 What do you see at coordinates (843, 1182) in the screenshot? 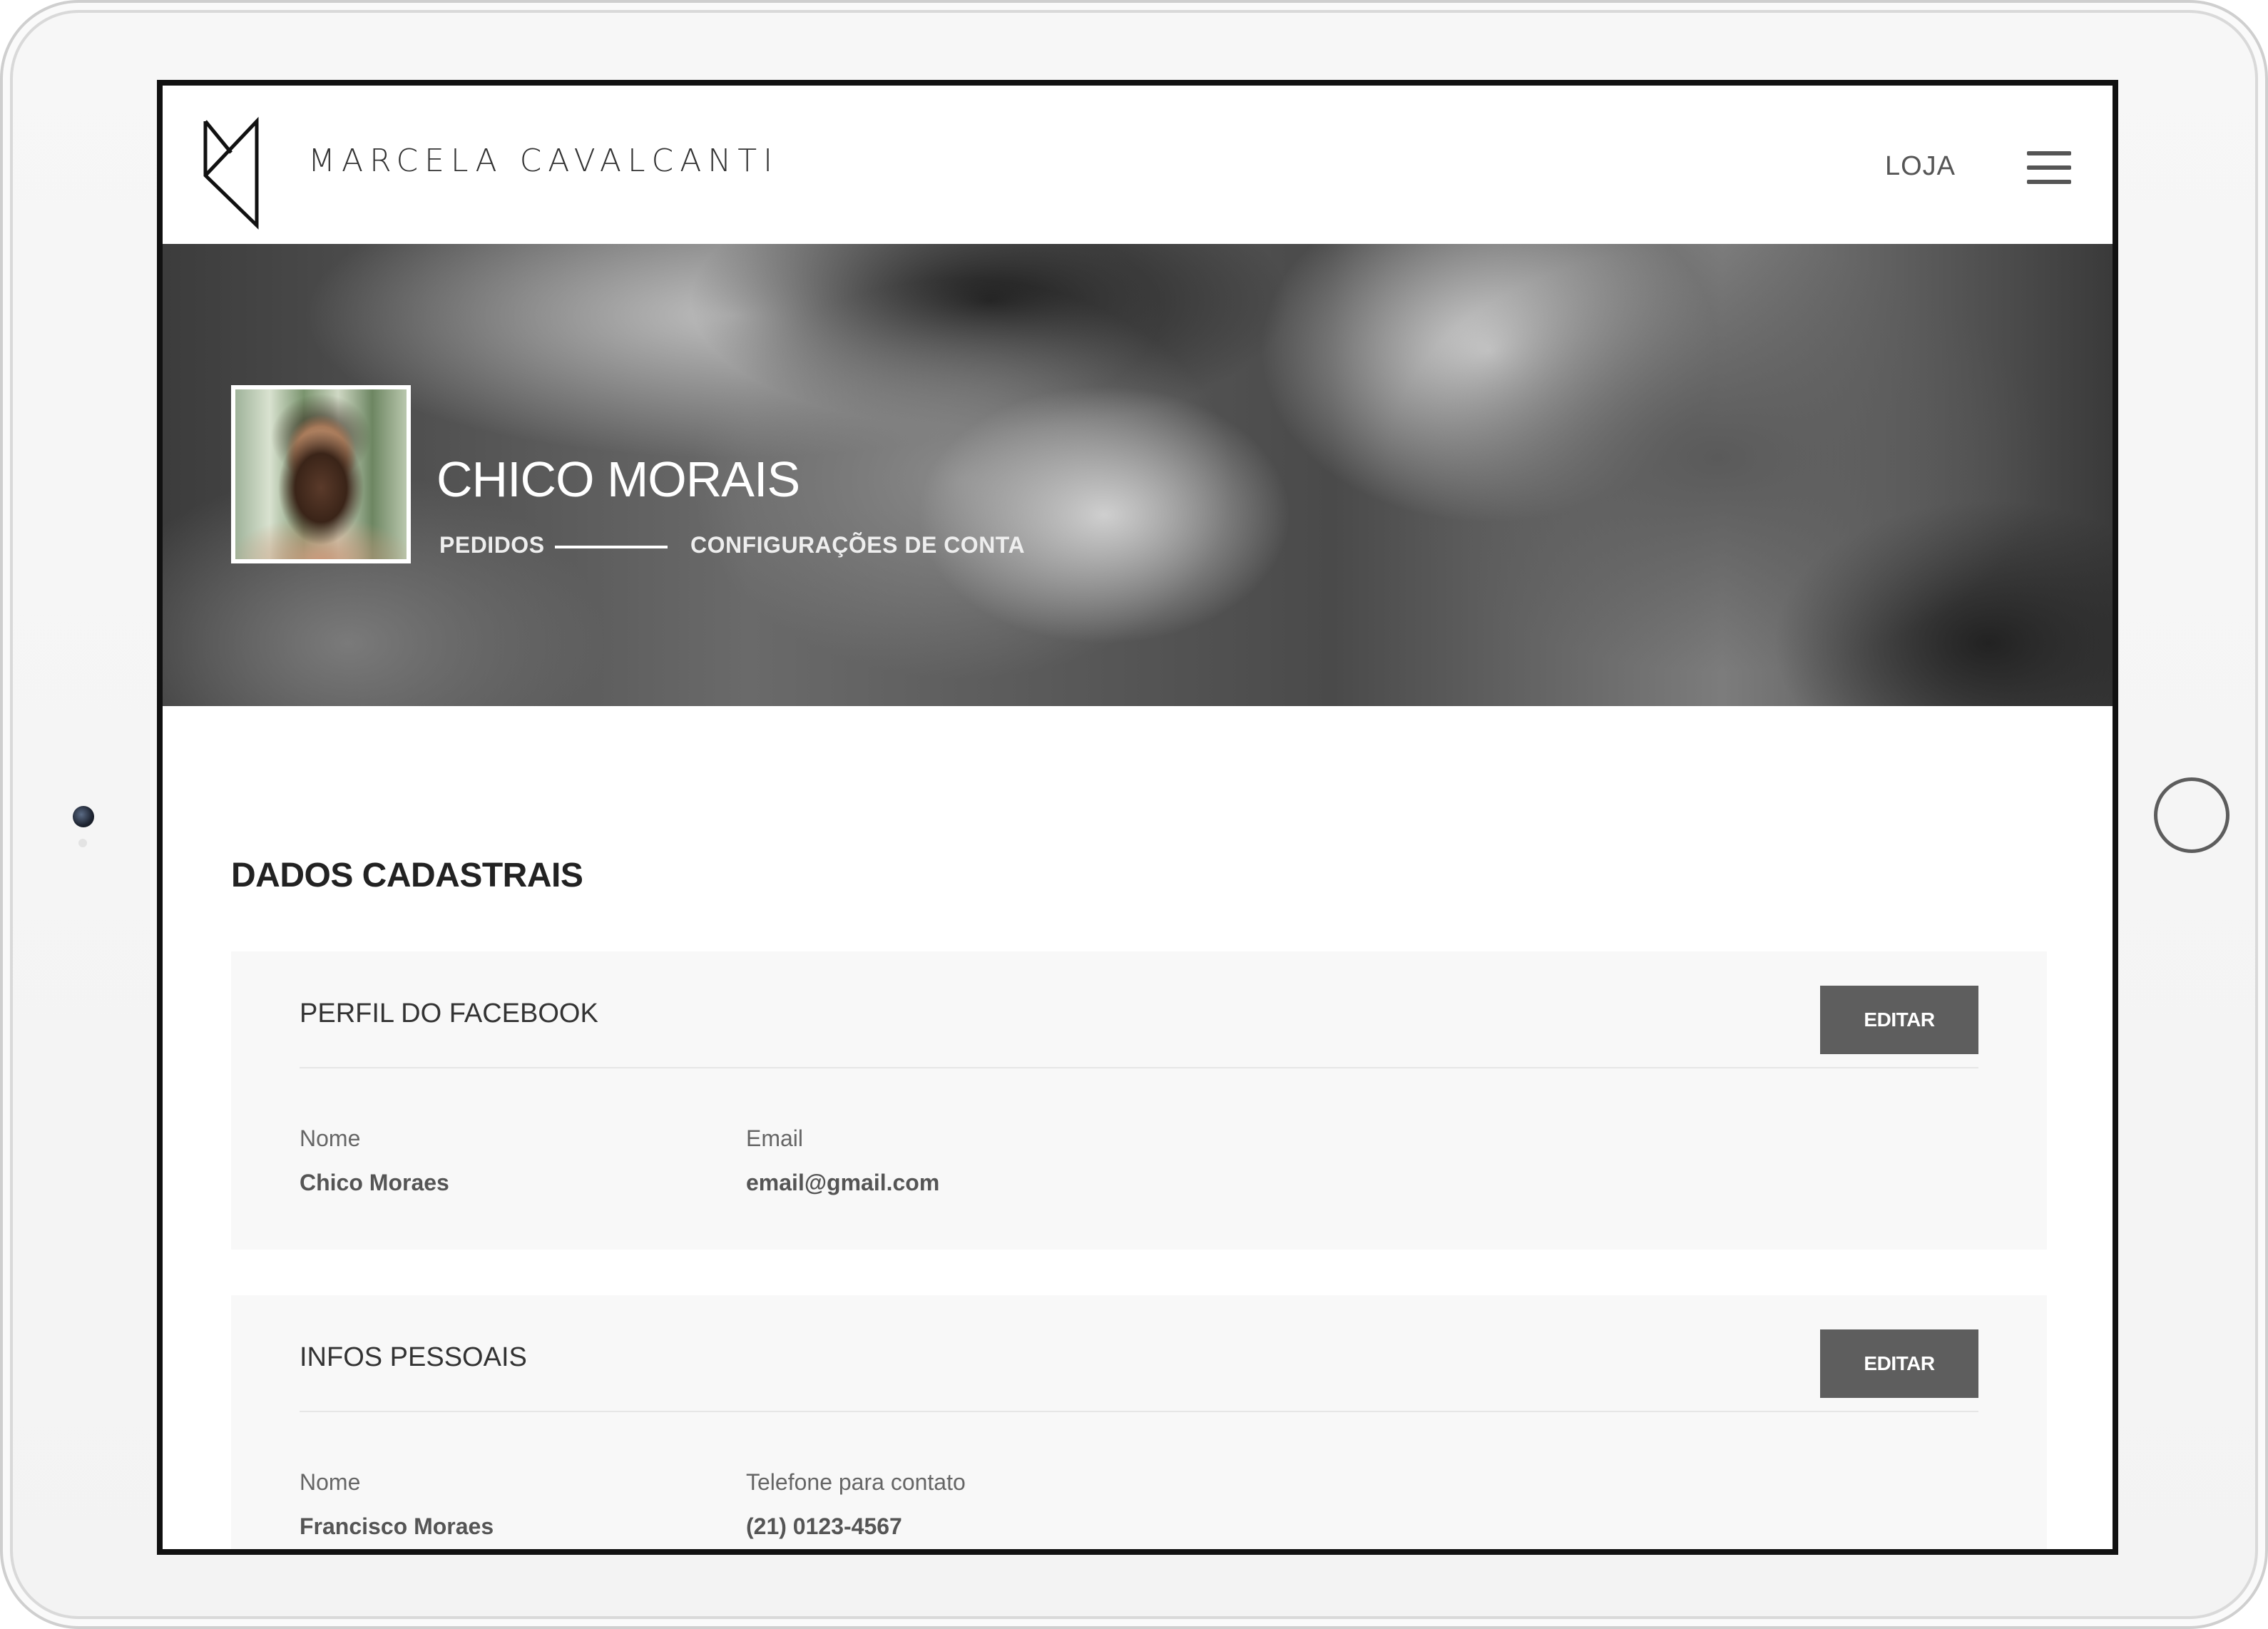
I see `email-value: email@gmail.com` at bounding box center [843, 1182].